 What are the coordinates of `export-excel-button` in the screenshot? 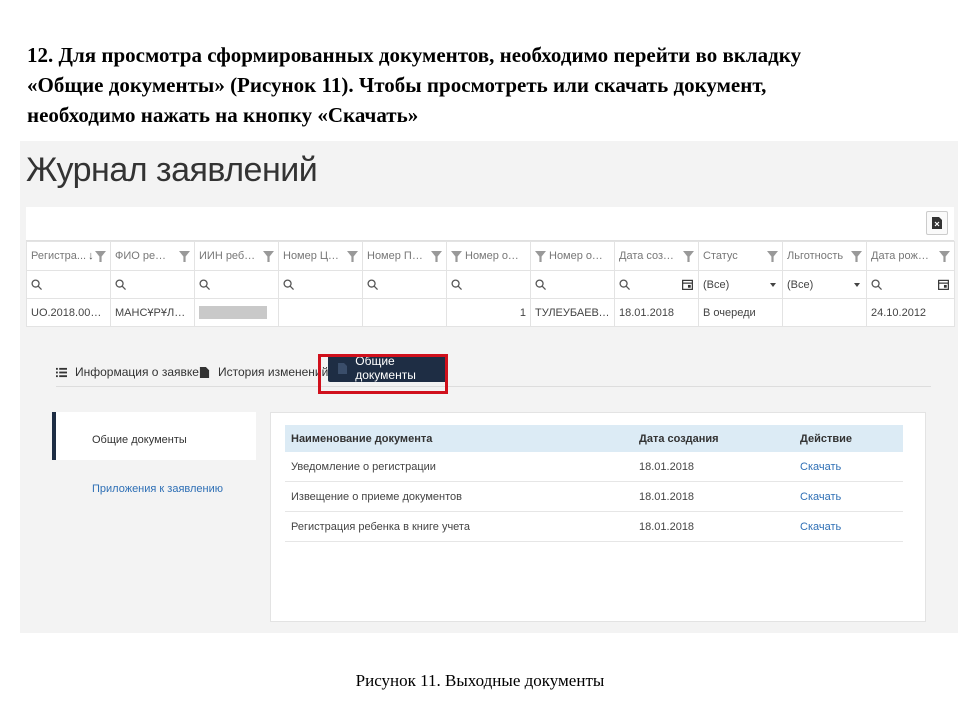 It's located at (937, 223).